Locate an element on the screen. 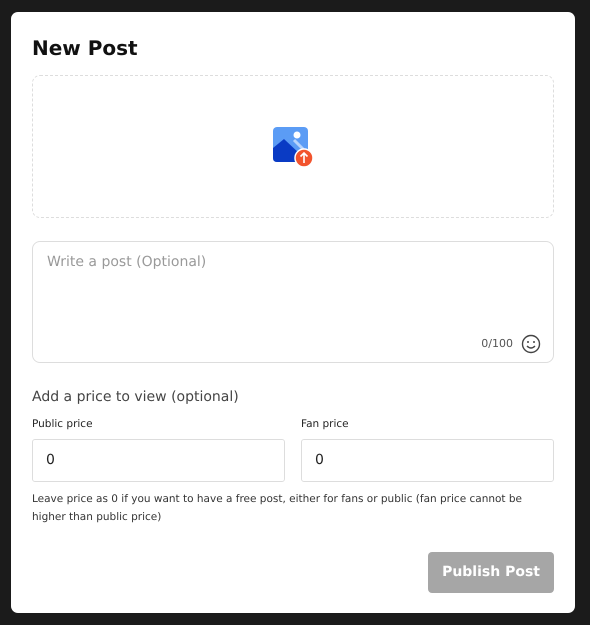 The width and height of the screenshot is (590, 625). dialog-title: New Post is located at coordinates (85, 48).